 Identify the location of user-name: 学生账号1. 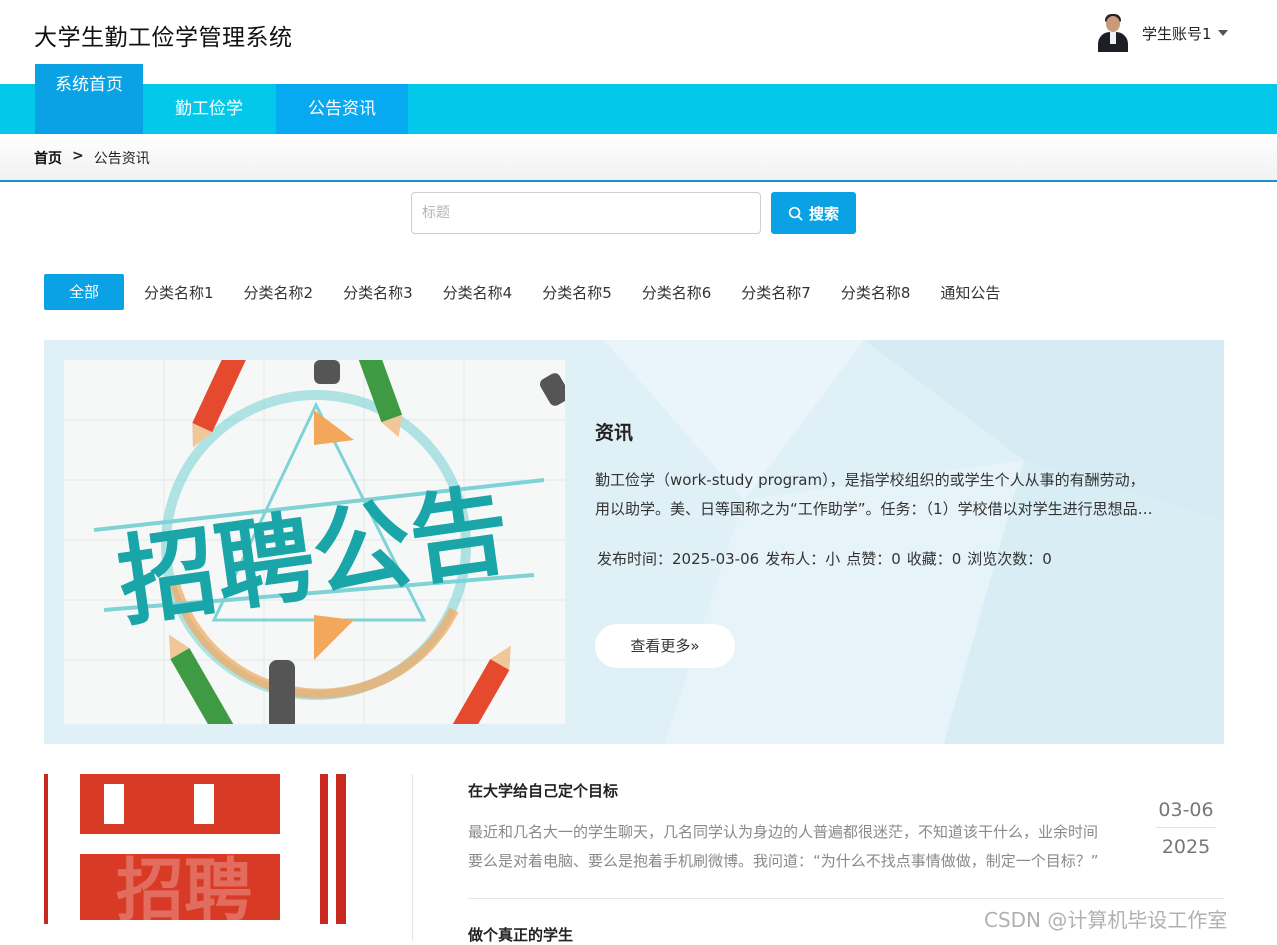
(1177, 33).